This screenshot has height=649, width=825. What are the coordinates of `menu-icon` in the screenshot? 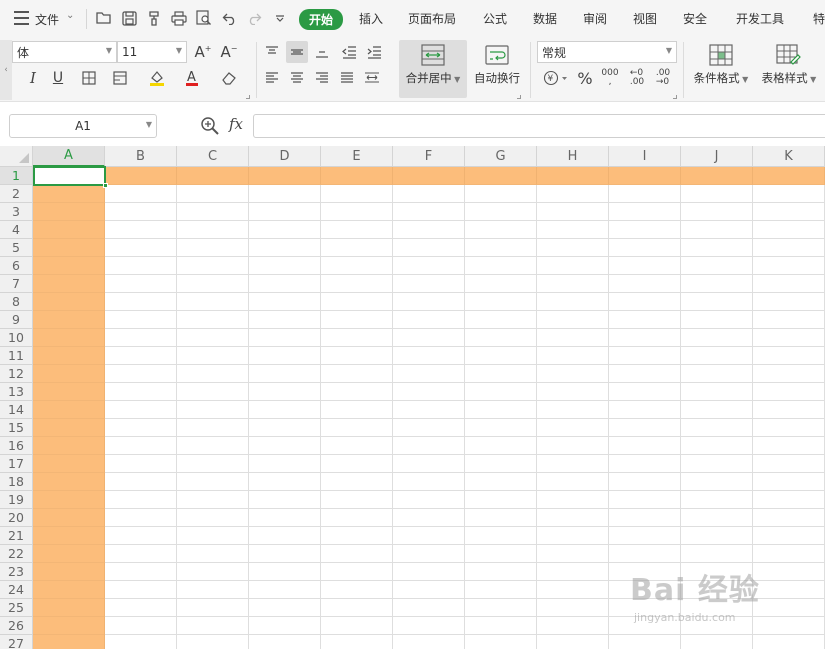 It's located at (21, 18).